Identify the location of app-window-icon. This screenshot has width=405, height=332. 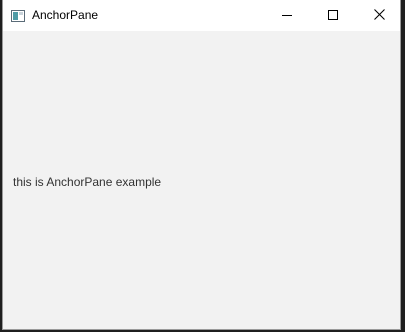
(18, 15).